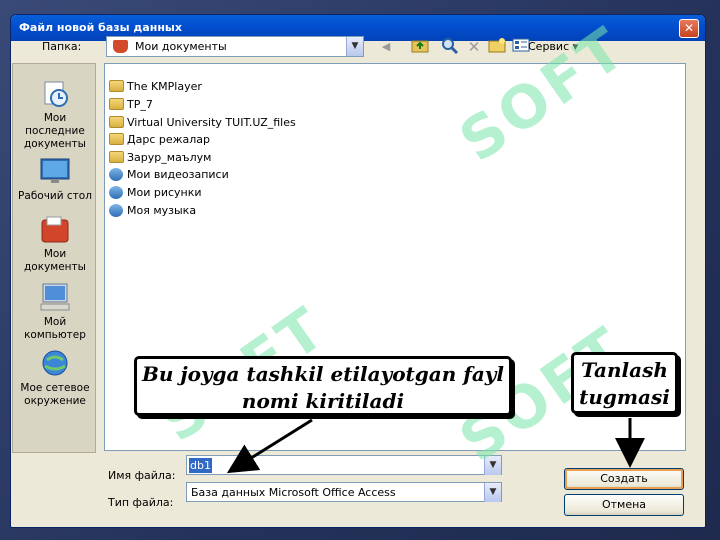 This screenshot has height=540, width=720. Describe the element at coordinates (450, 47) in the screenshot. I see `search-web-icon` at that location.